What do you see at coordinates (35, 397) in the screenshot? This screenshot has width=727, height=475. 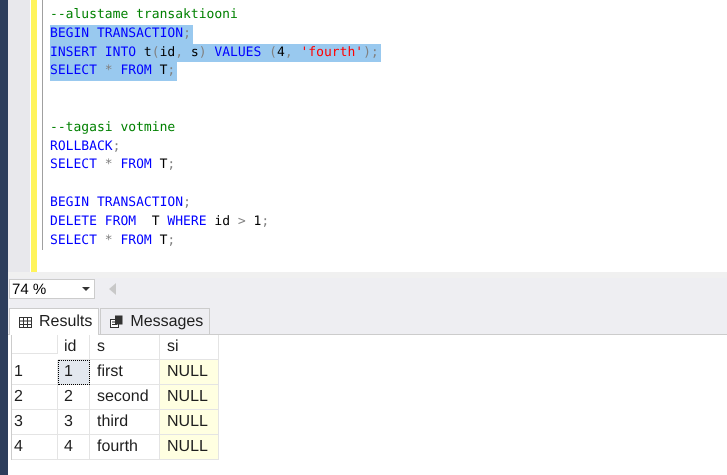 I see `row-number: 2` at bounding box center [35, 397].